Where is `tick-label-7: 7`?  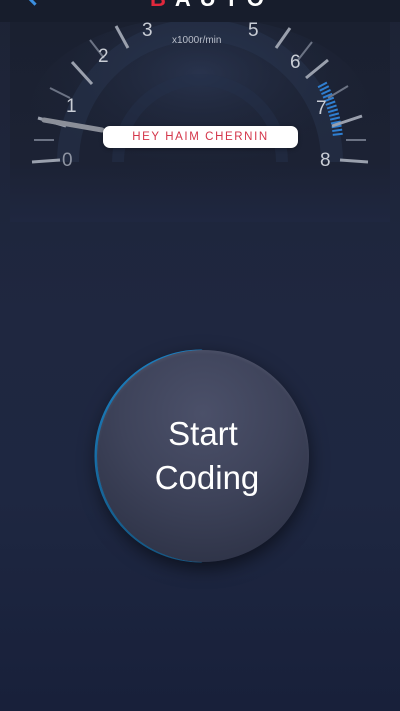
tick-label-7: 7 is located at coordinates (321, 108).